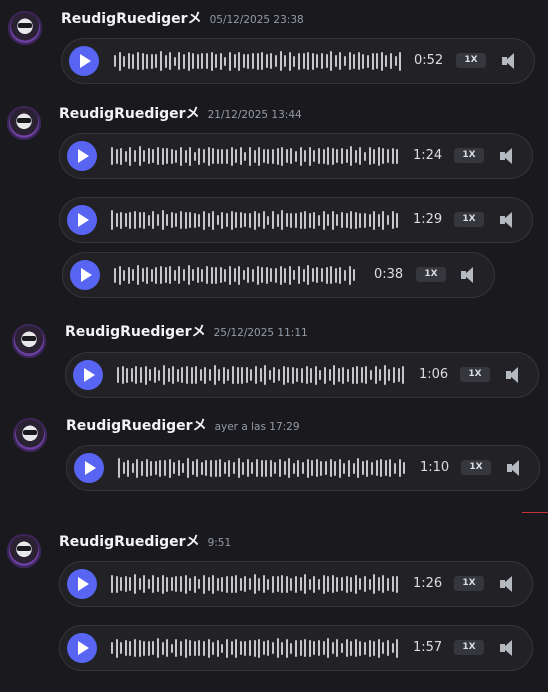 The width and height of the screenshot is (548, 692). I want to click on audio-player: 1:10 1X, so click(303, 468).